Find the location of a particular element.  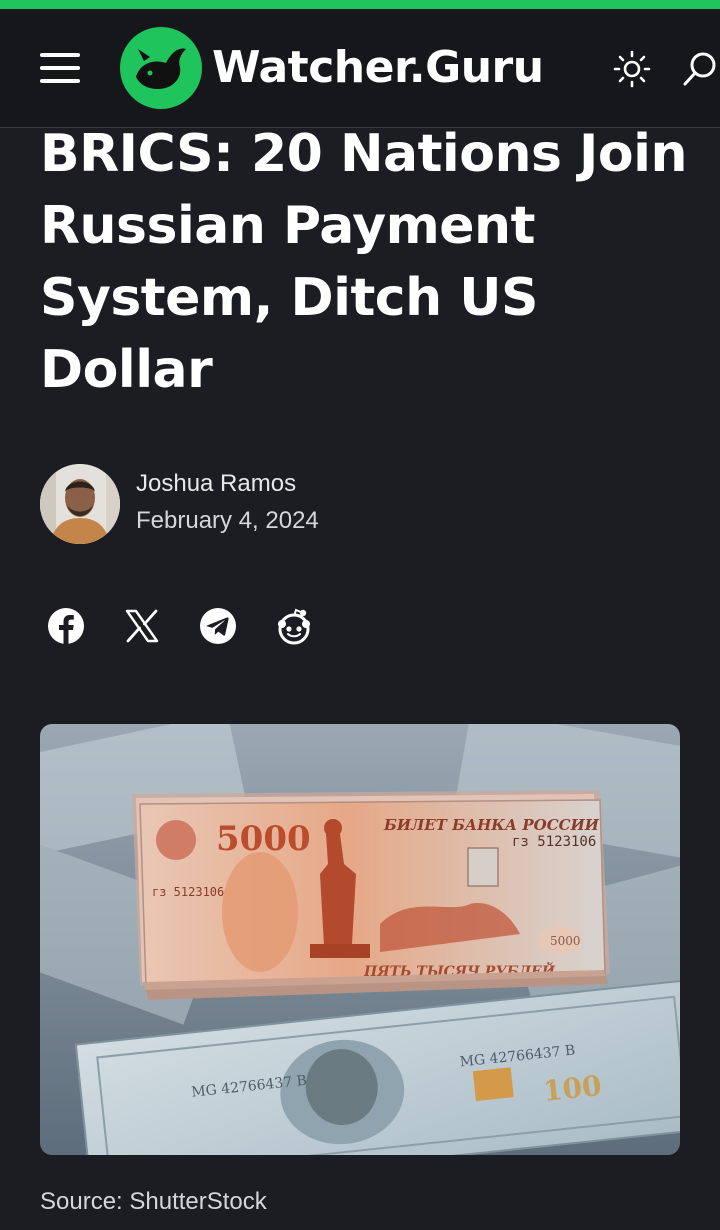

hamburger-menu-icon is located at coordinates (60, 68).